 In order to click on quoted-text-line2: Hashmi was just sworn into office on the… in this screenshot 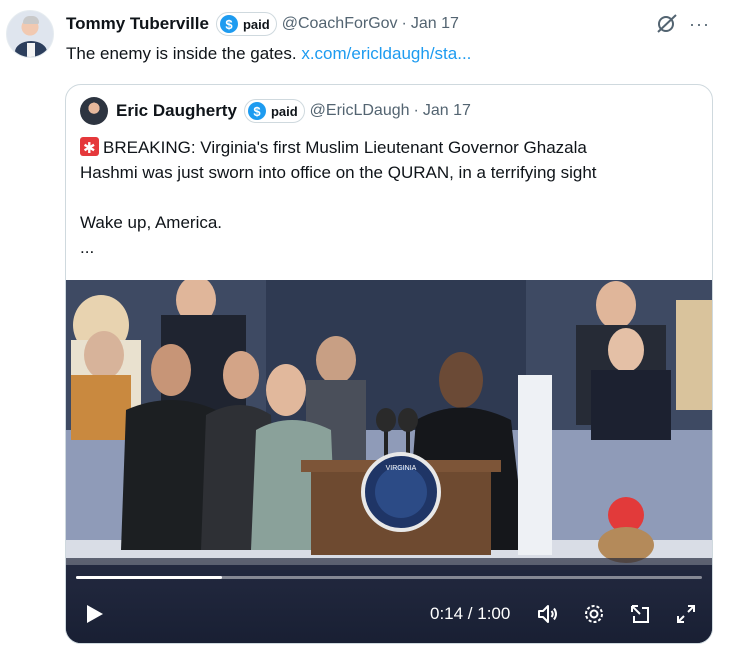, I will do `click(338, 172)`.